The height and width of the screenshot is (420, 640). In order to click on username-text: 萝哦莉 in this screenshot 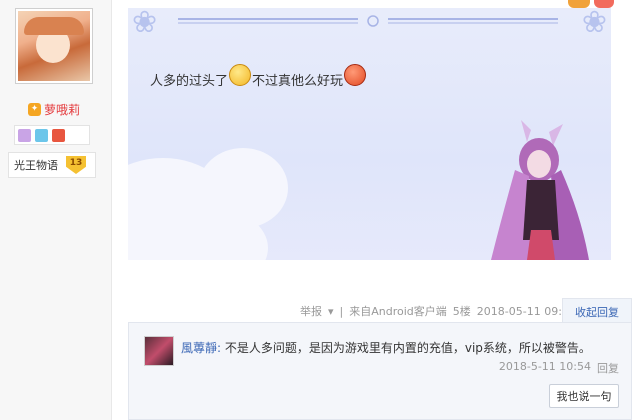, I will do `click(62, 109)`.